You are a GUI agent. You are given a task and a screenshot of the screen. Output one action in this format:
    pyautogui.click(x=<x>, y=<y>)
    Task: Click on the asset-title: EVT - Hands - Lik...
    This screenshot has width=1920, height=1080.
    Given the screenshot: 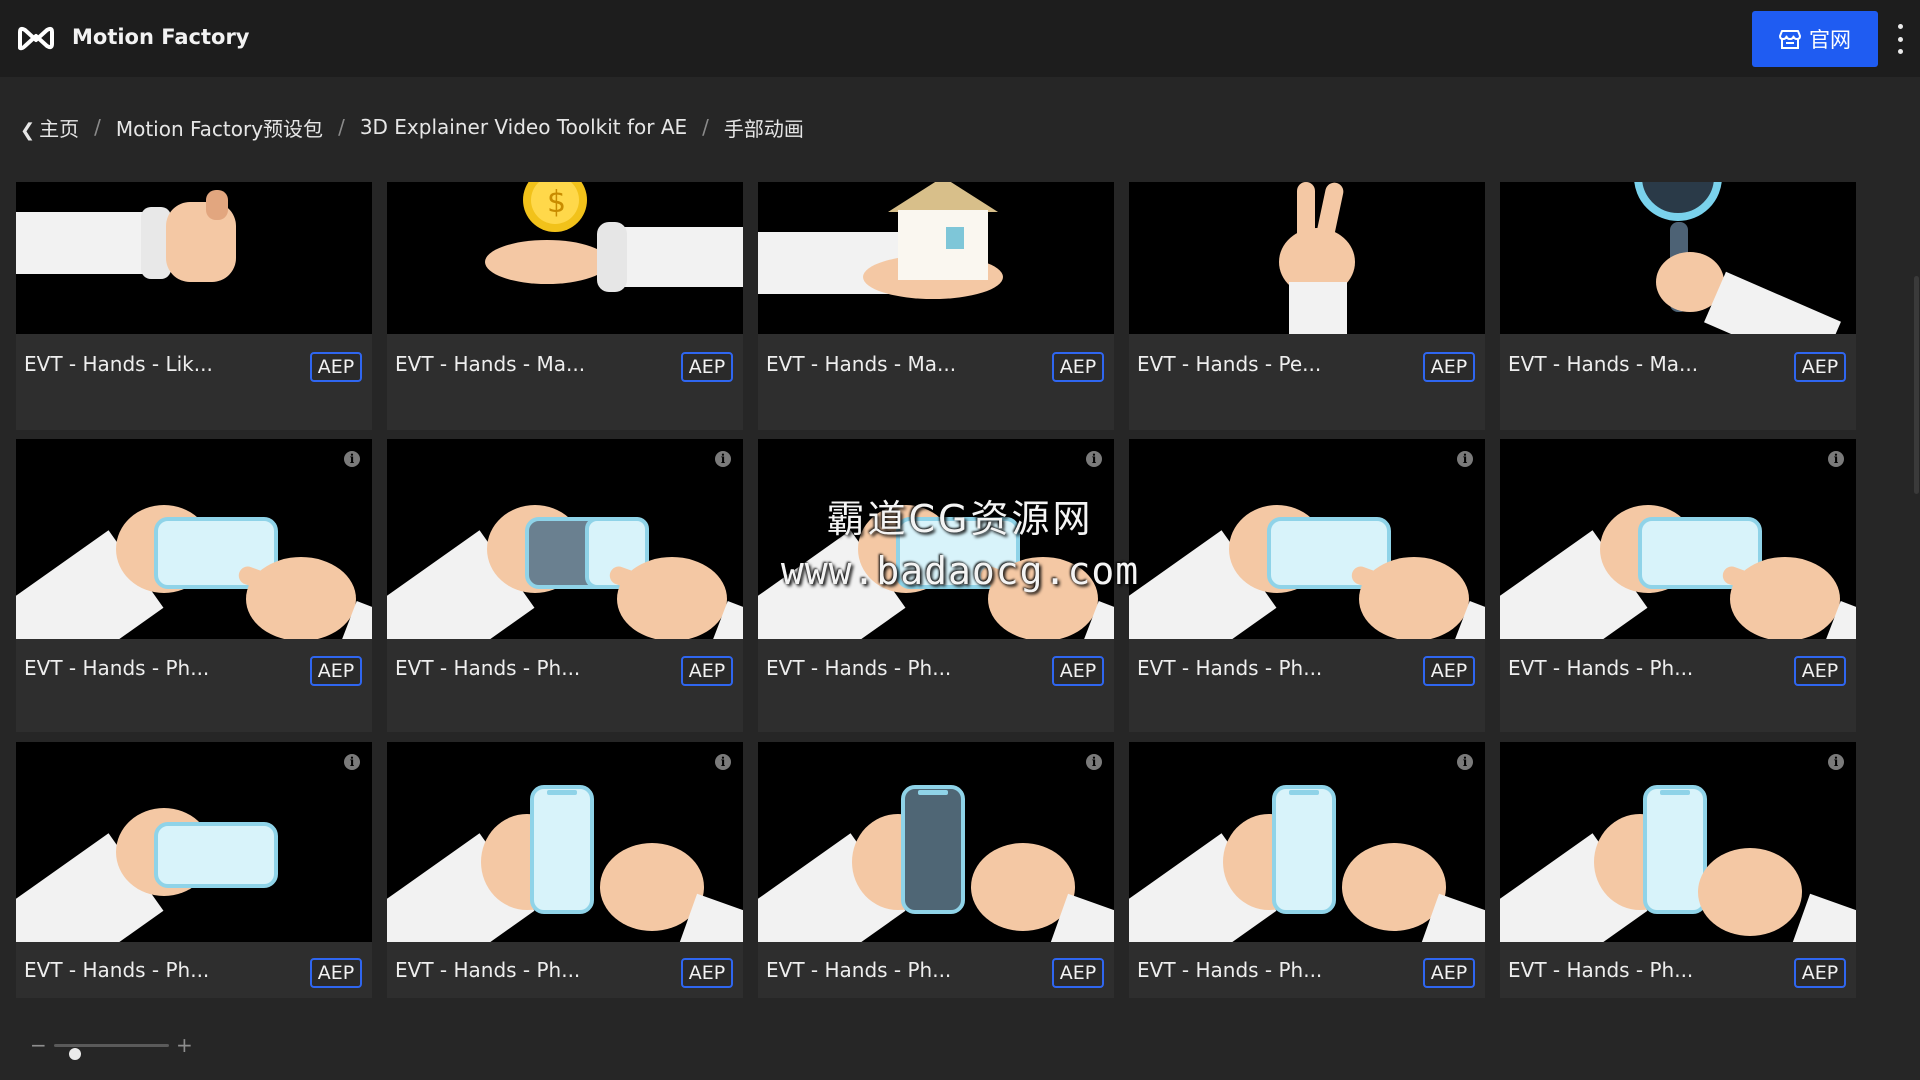 What is the action you would take?
    pyautogui.click(x=118, y=364)
    